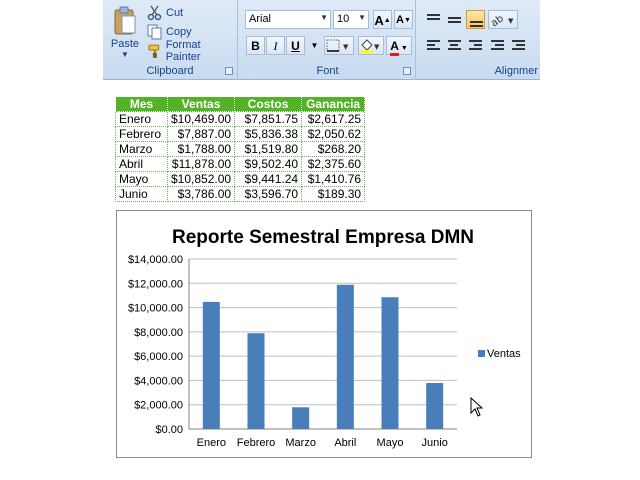  I want to click on font-group-label: Font, so click(327, 71).